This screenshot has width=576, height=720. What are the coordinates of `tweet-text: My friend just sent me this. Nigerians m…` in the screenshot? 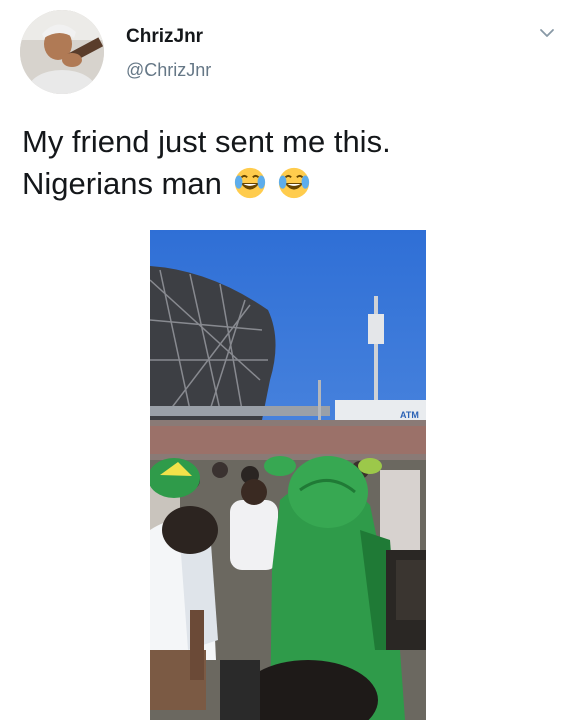 It's located at (287, 163).